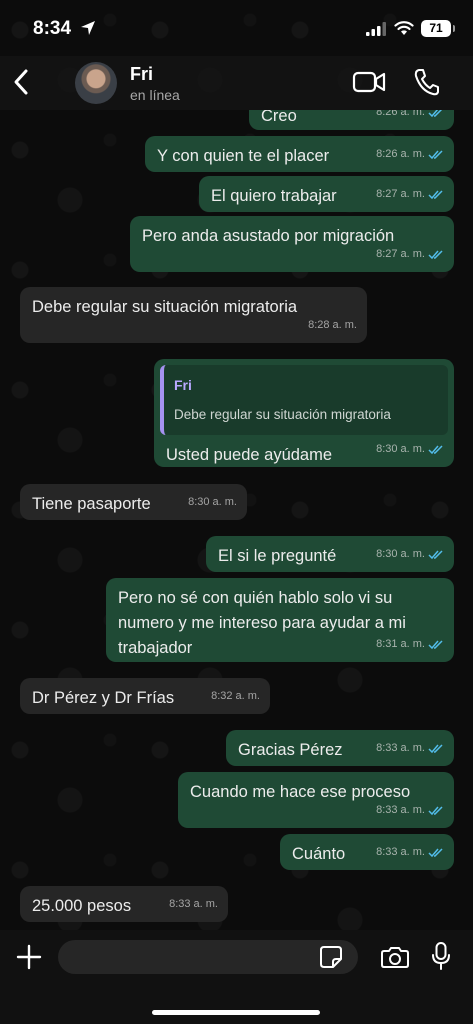 The image size is (473, 1024). Describe the element at coordinates (282, 414) in the screenshot. I see `quoted-text: Debe regular su situación migratoria` at that location.